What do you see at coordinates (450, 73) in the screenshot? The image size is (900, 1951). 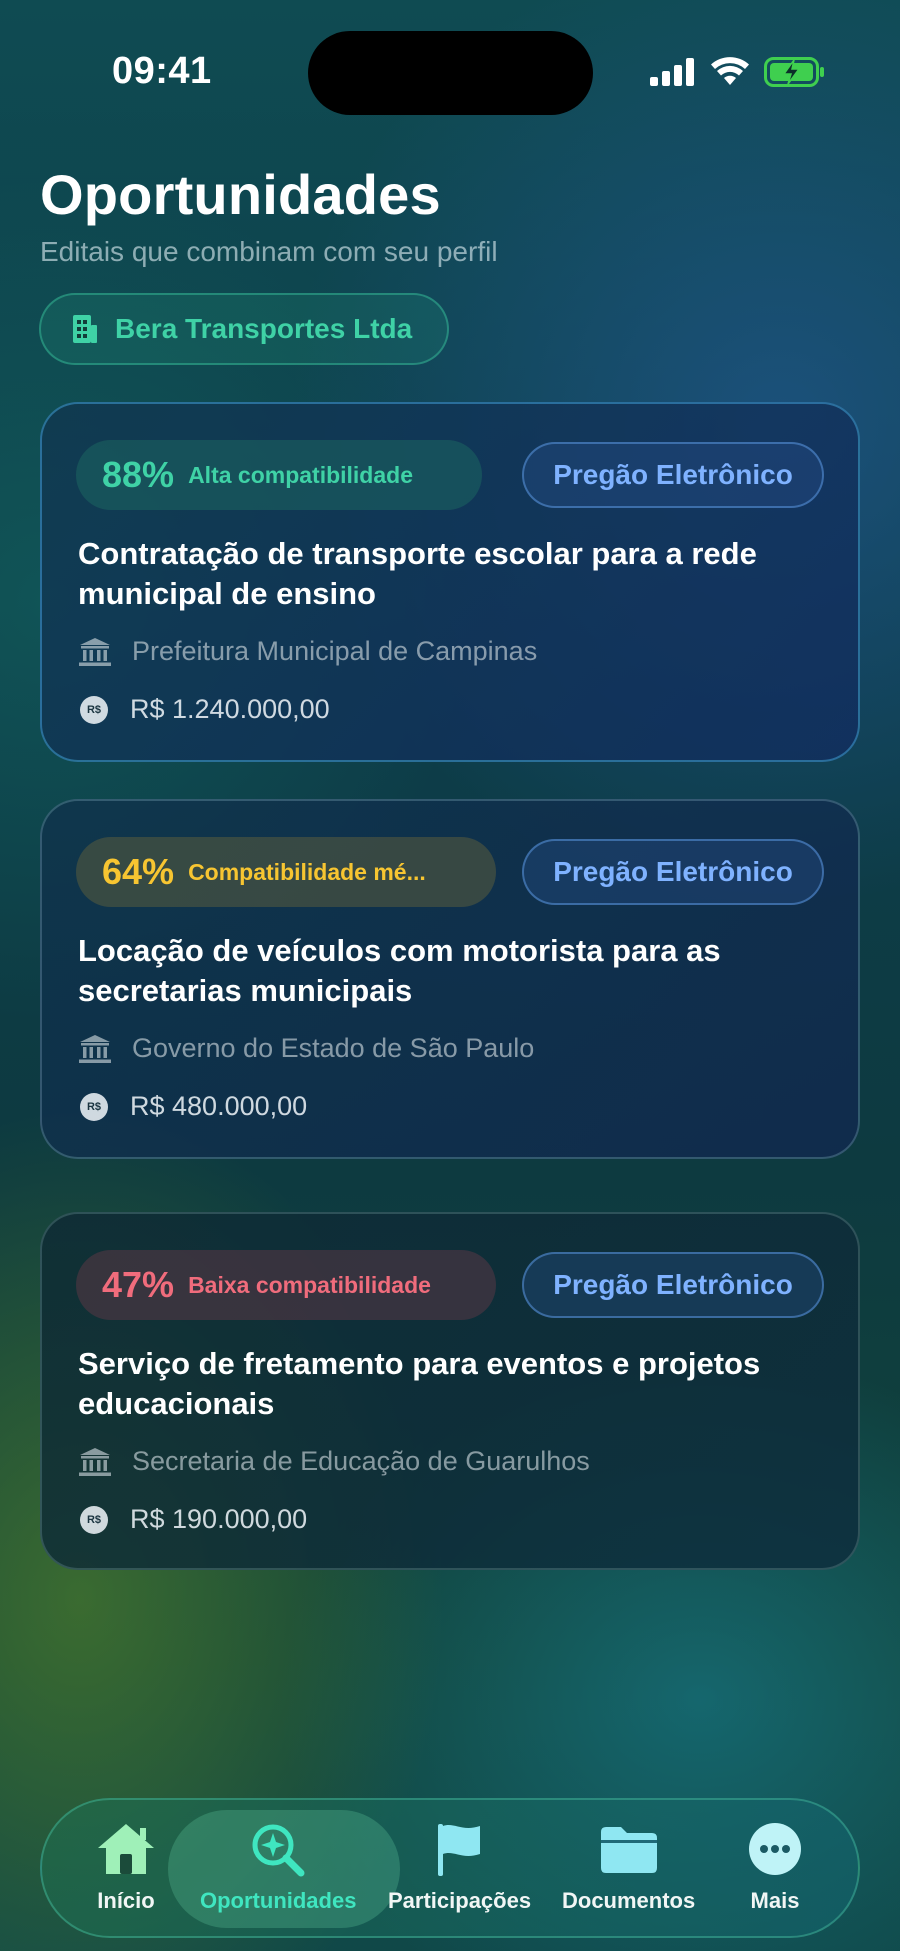 I see `dynamic-island` at bounding box center [450, 73].